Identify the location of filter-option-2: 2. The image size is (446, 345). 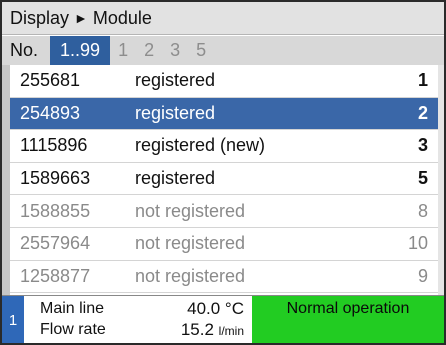
(149, 50).